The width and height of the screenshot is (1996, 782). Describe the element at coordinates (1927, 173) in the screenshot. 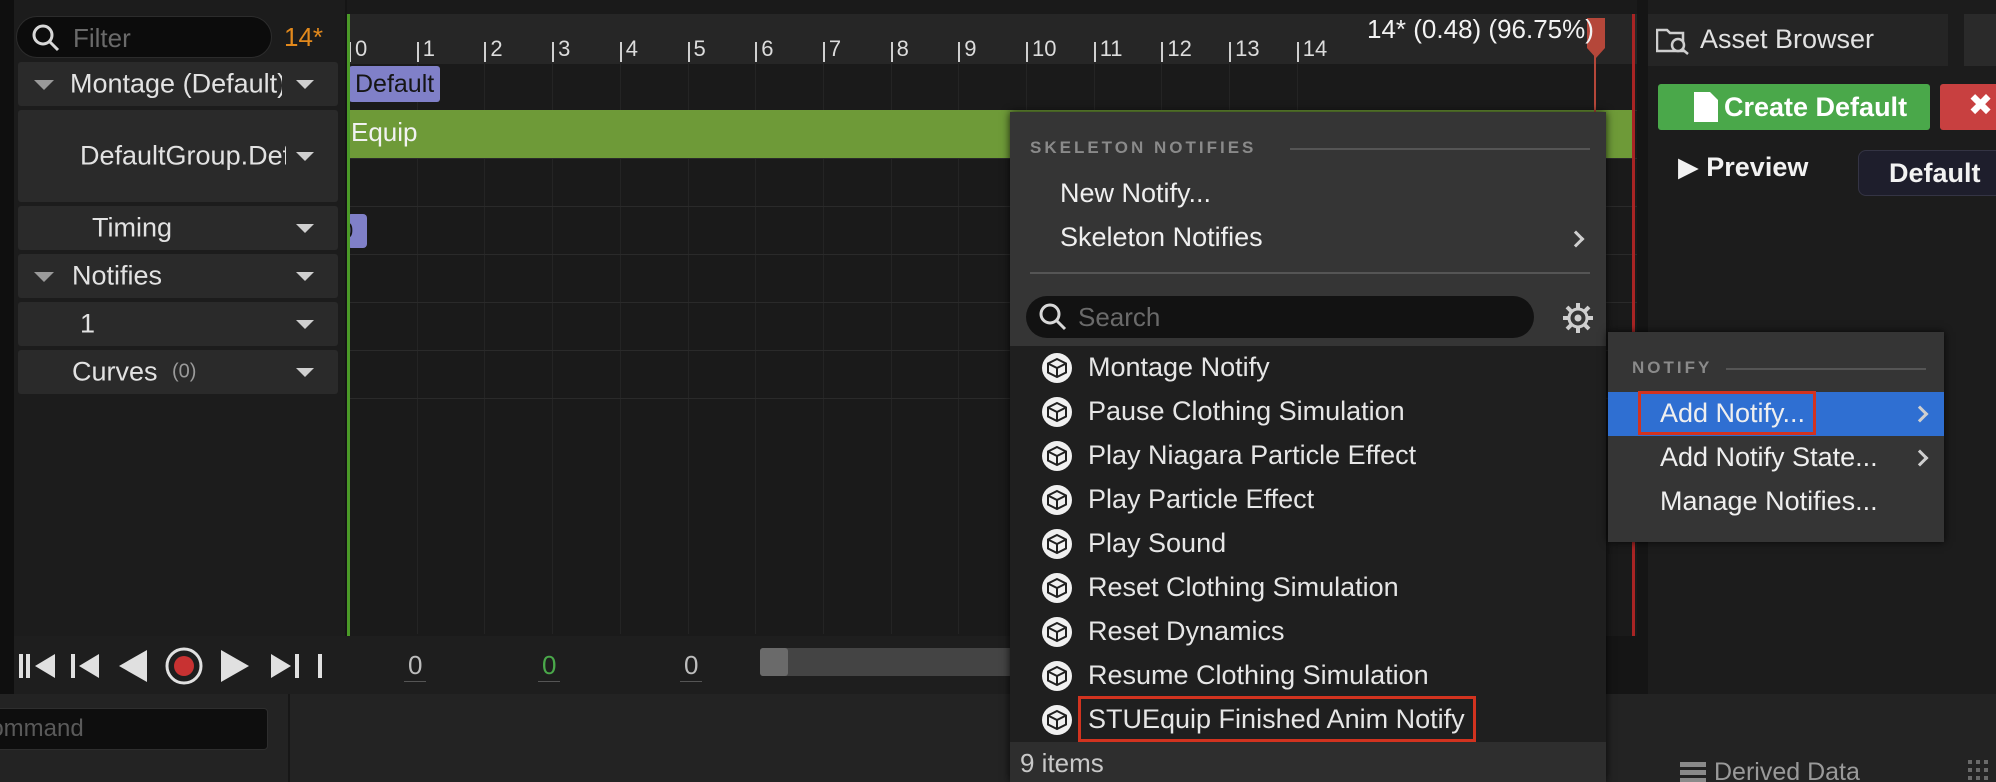

I see `default-section-button: Default` at that location.